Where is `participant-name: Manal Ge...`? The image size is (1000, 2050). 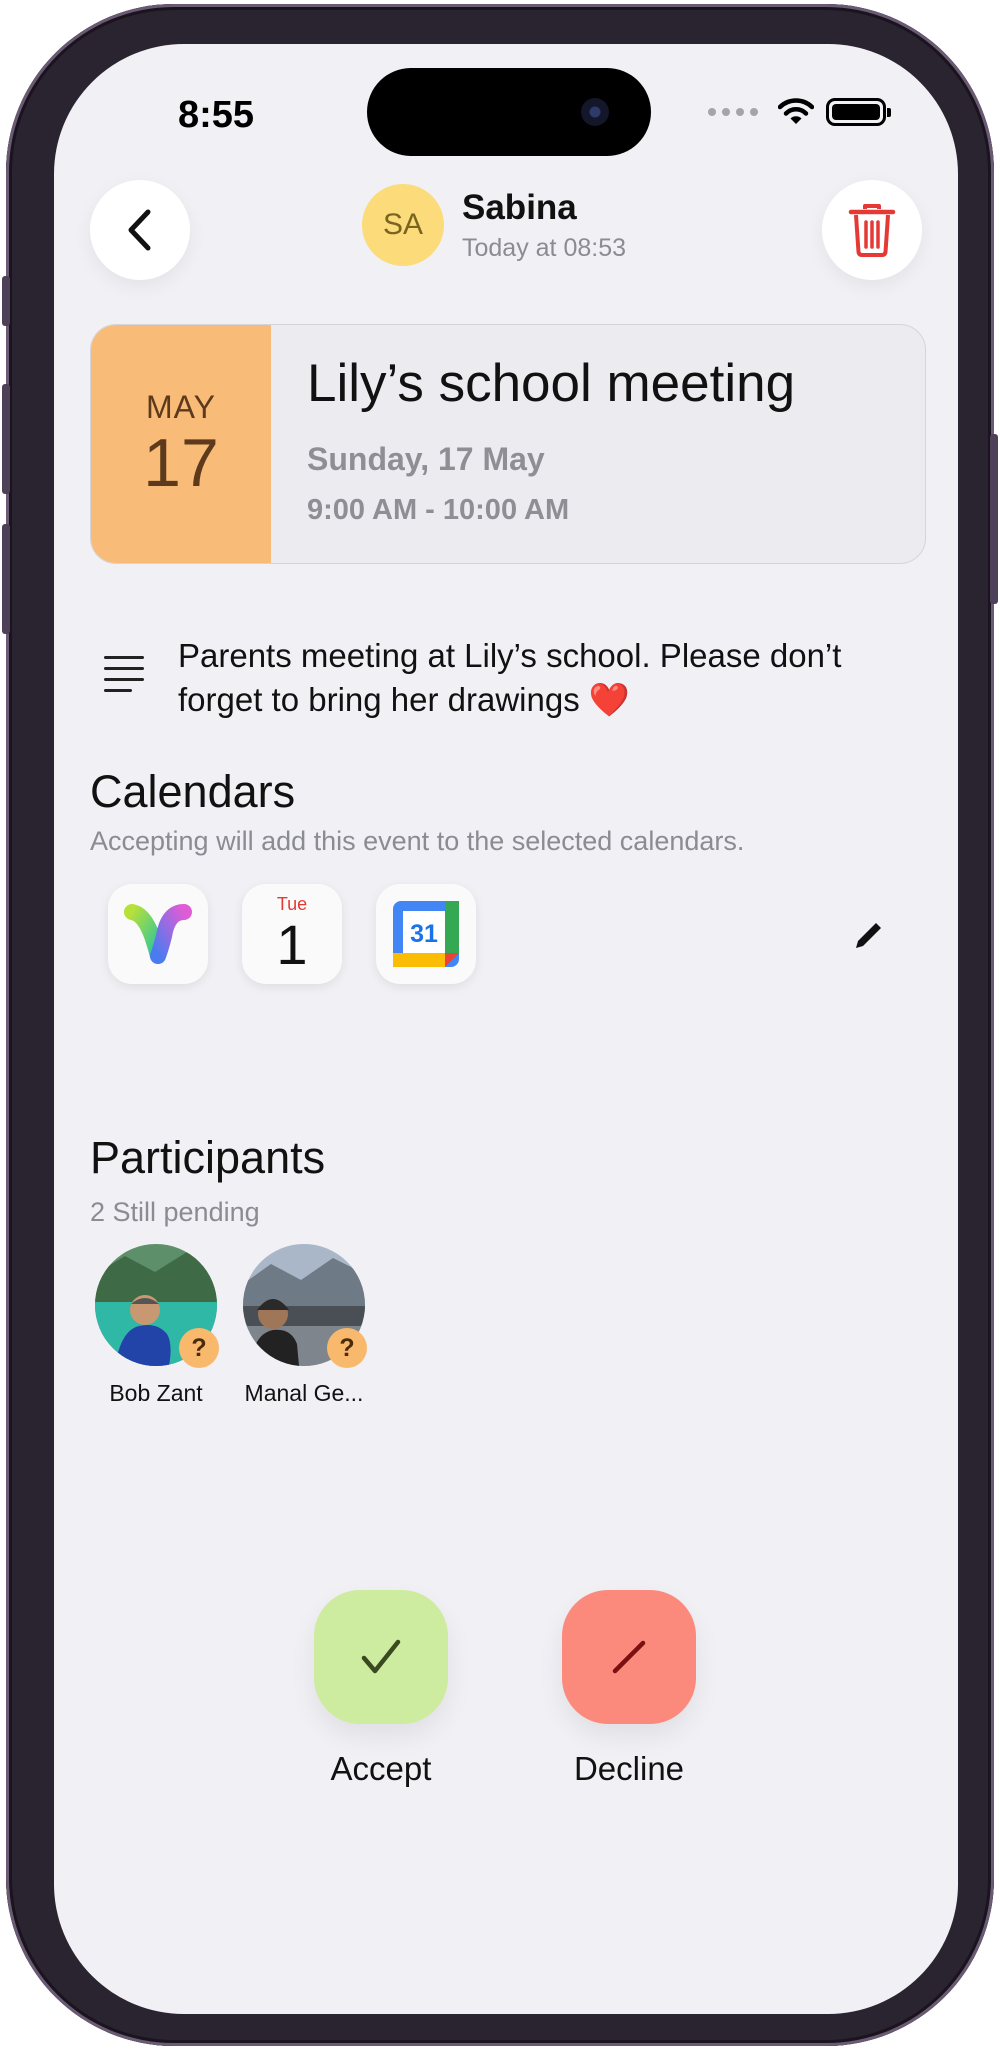 participant-name: Manal Ge... is located at coordinates (304, 1393).